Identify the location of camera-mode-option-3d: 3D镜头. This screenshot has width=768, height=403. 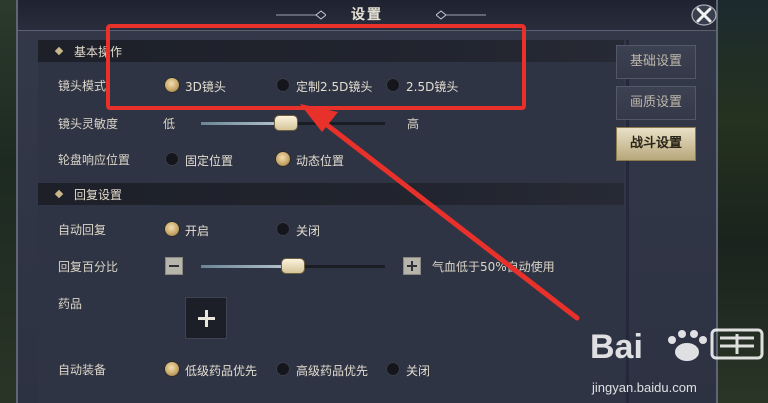
(210, 86).